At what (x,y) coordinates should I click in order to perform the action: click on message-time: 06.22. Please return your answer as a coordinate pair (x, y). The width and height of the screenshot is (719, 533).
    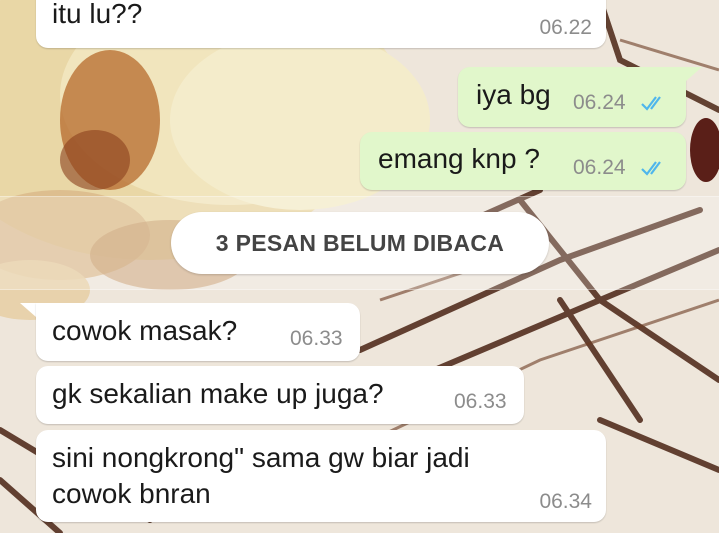
    Looking at the image, I should click on (565, 27).